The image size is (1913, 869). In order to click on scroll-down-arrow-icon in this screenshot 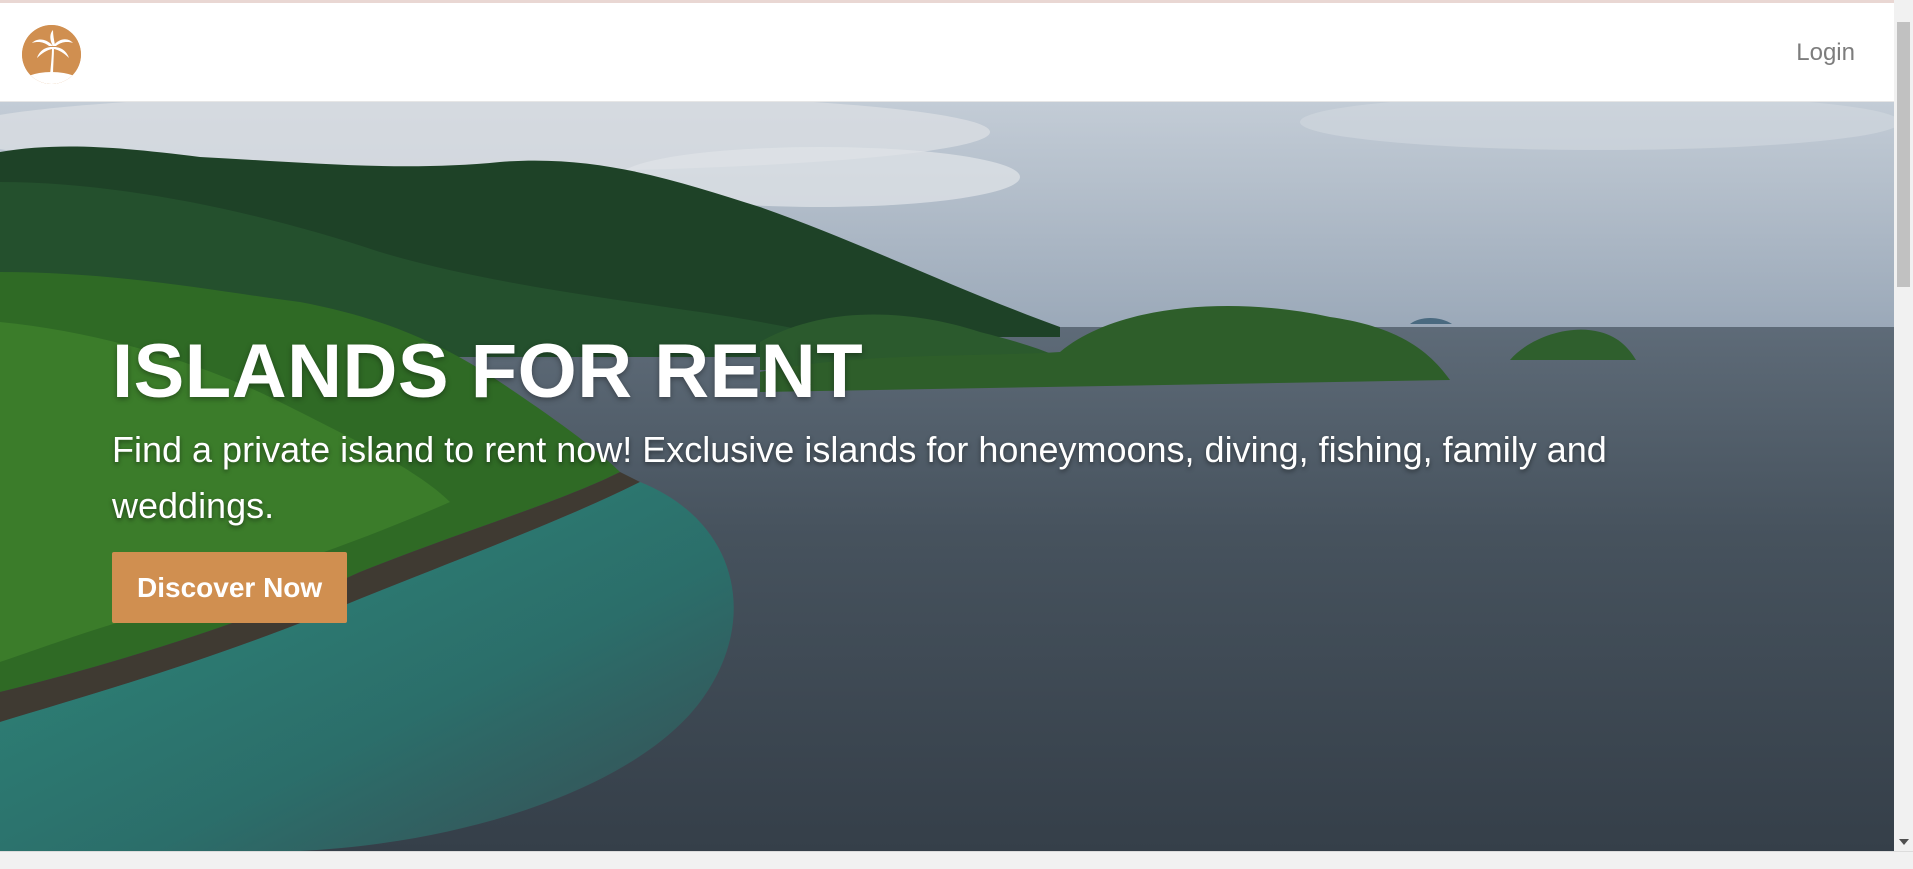, I will do `click(1904, 842)`.